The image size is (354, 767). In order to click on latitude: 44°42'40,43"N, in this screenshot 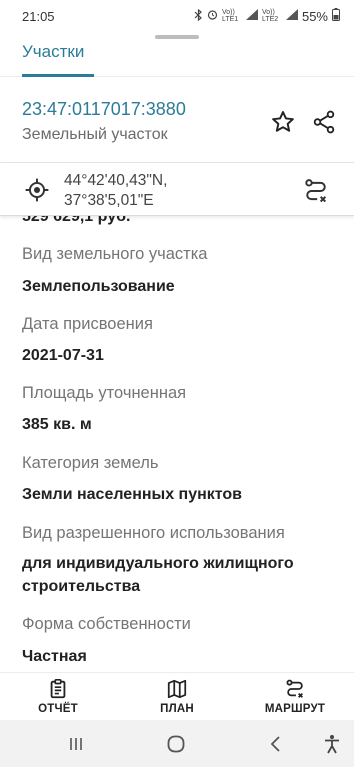, I will do `click(116, 180)`.